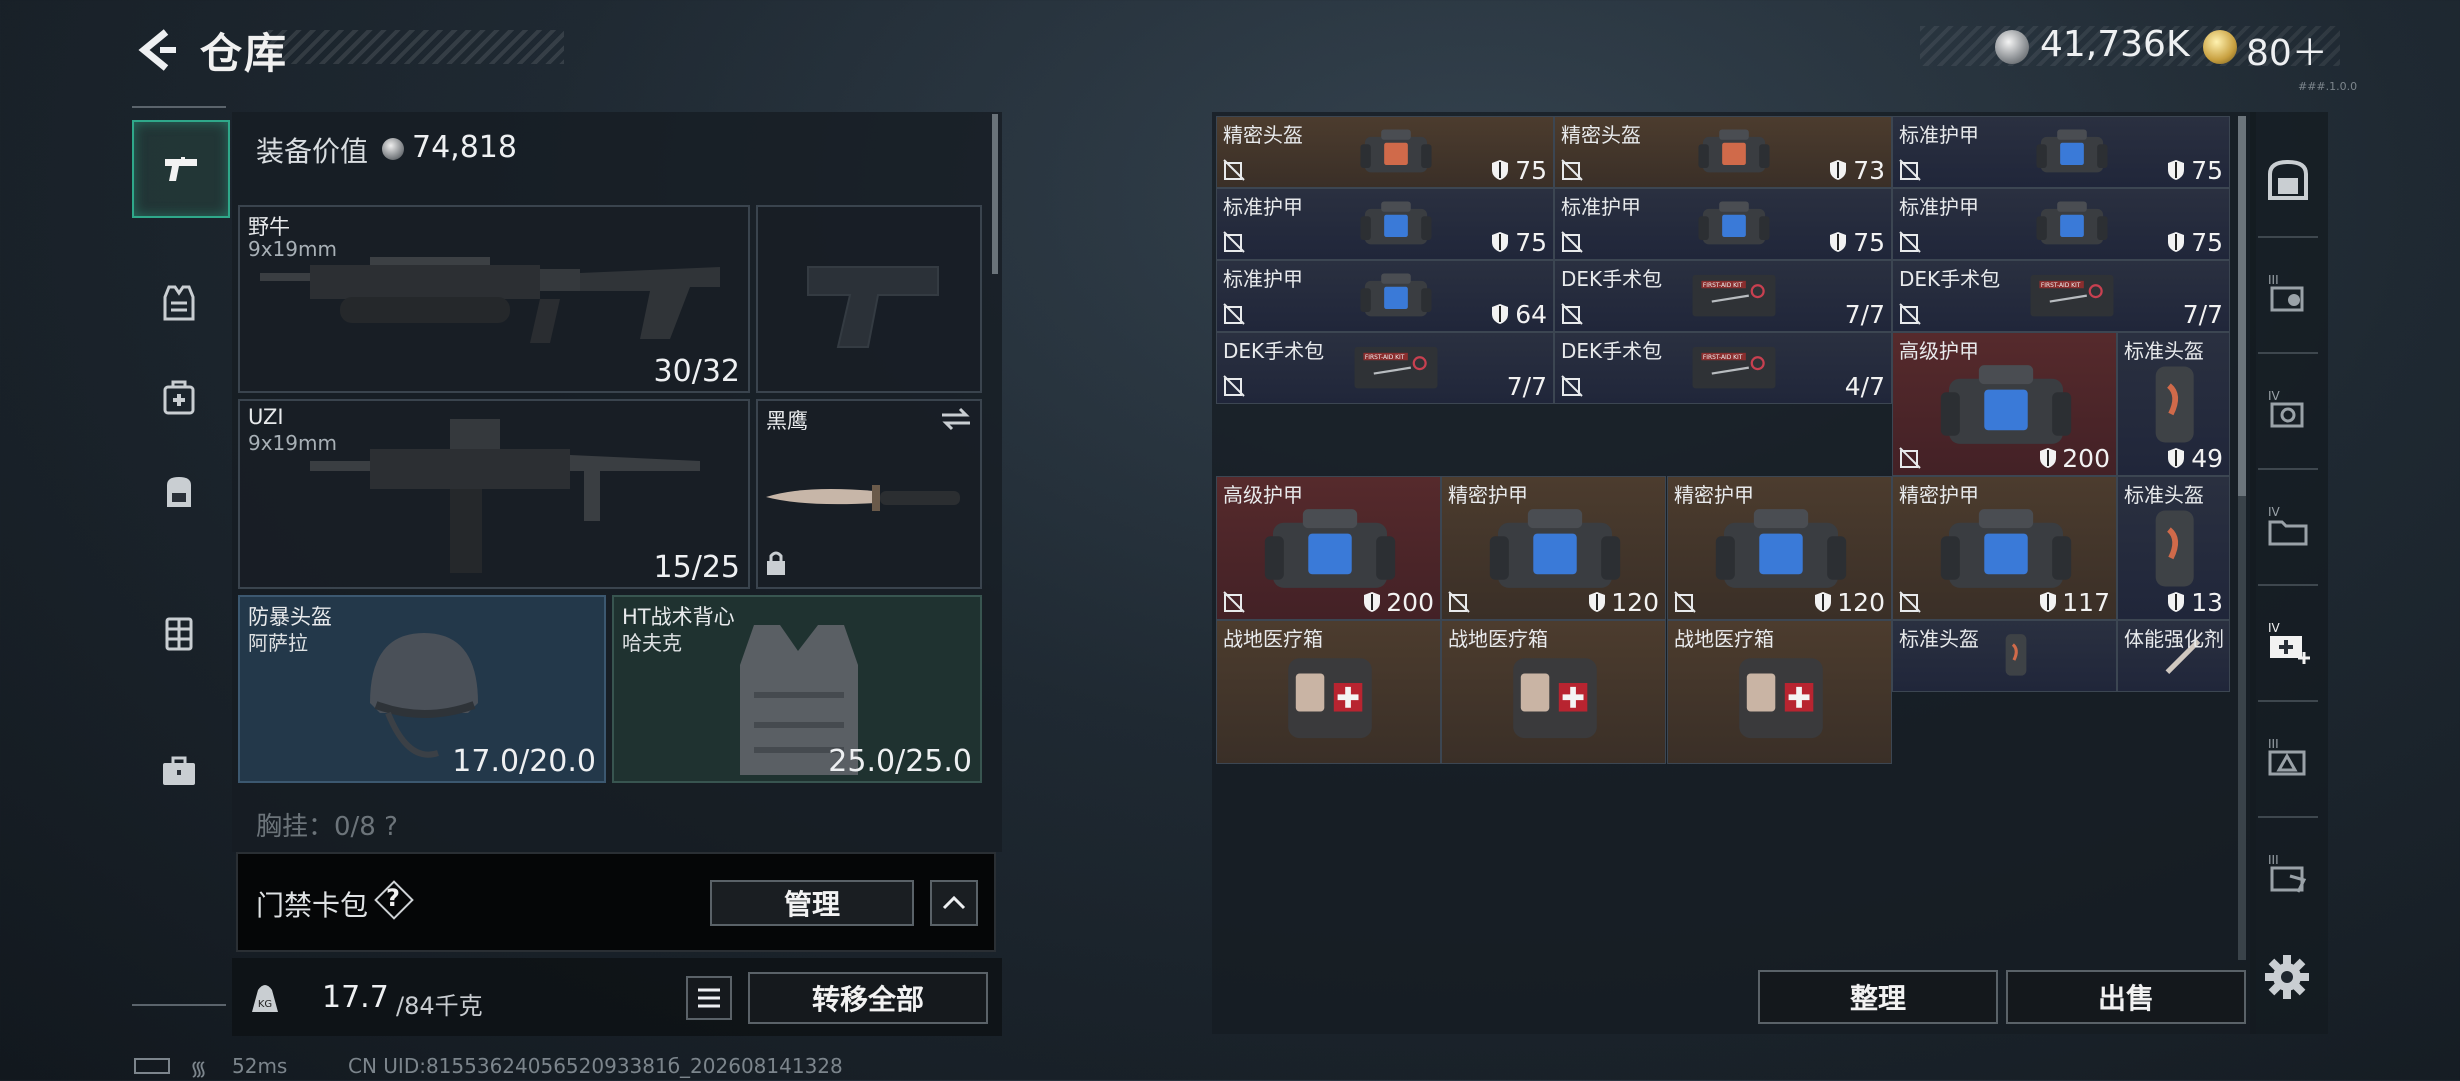 Image resolution: width=2460 pixels, height=1081 pixels. Describe the element at coordinates (181, 556) in the screenshot. I see `category-column` at that location.